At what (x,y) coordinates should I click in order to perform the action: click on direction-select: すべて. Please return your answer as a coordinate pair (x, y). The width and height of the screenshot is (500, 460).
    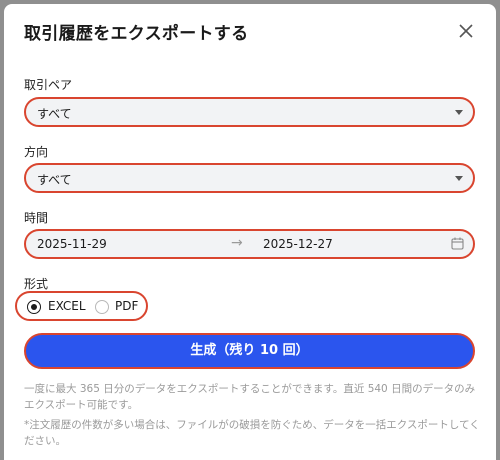
    Looking at the image, I should click on (249, 178).